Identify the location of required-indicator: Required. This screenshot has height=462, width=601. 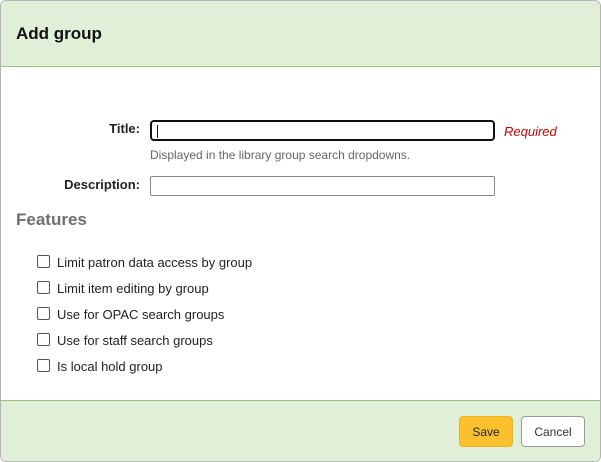
(530, 131).